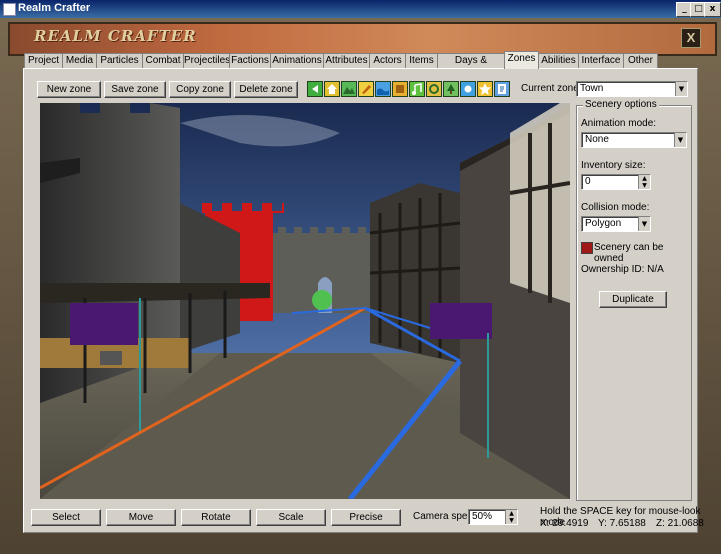  What do you see at coordinates (200, 89) in the screenshot?
I see `copy-zone-button: Copy zone` at bounding box center [200, 89].